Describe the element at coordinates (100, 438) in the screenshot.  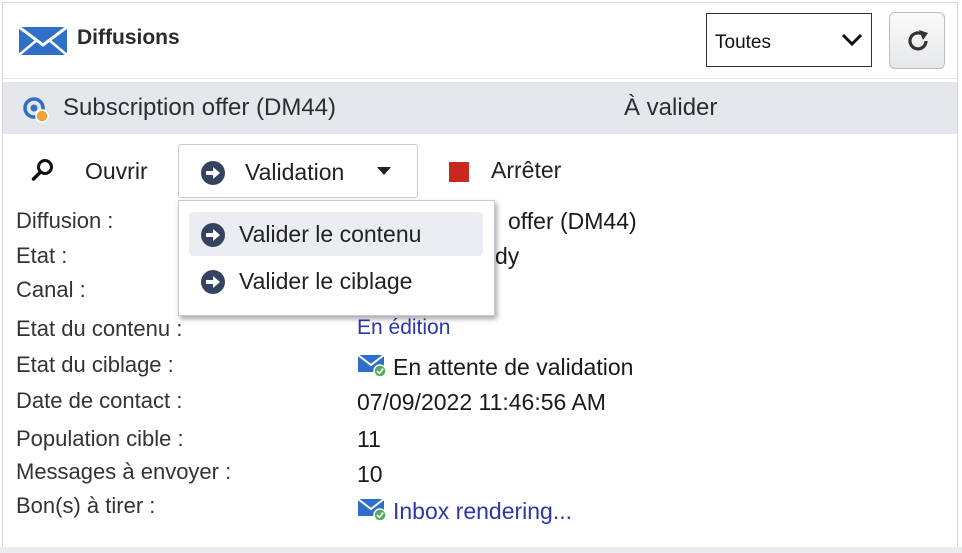
I see `target-population-label: Population cible :` at that location.